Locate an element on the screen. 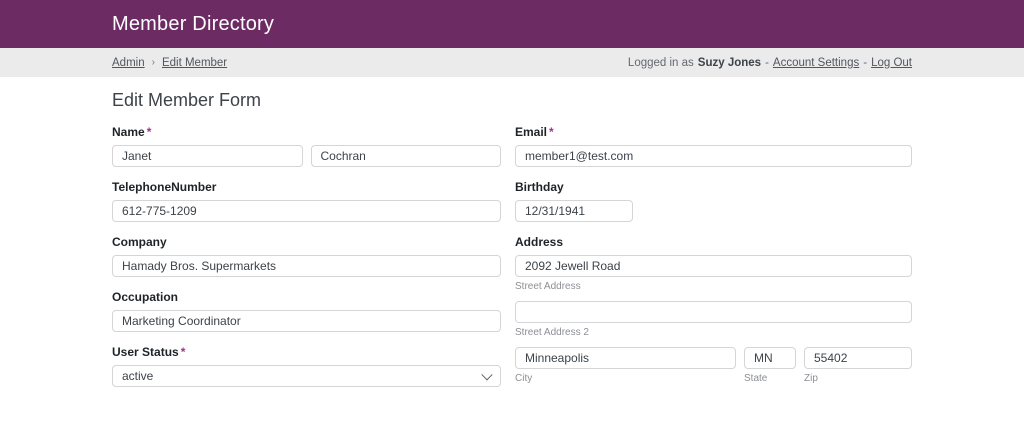 The image size is (1024, 421). breadcrumb-admin-link: Admin is located at coordinates (128, 63).